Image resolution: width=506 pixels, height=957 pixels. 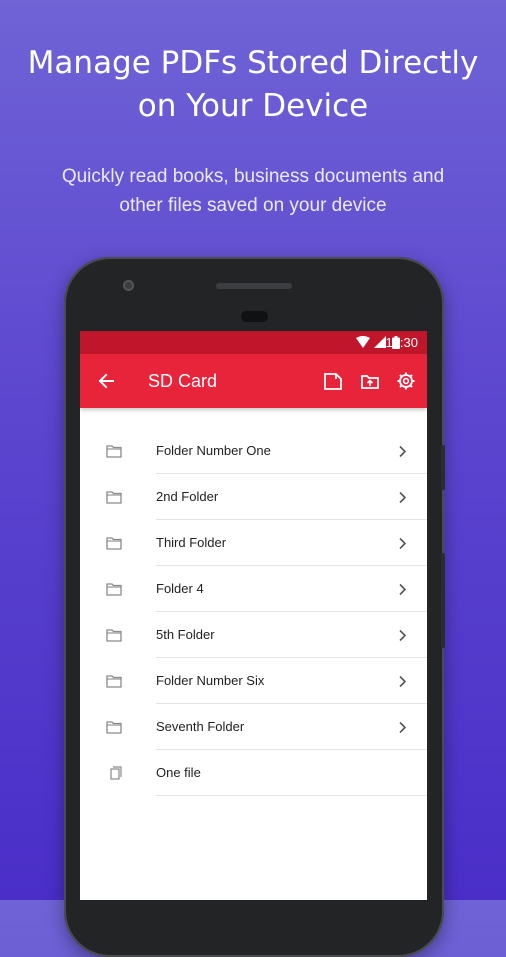 What do you see at coordinates (183, 381) in the screenshot?
I see `toolbar-title: SD Card` at bounding box center [183, 381].